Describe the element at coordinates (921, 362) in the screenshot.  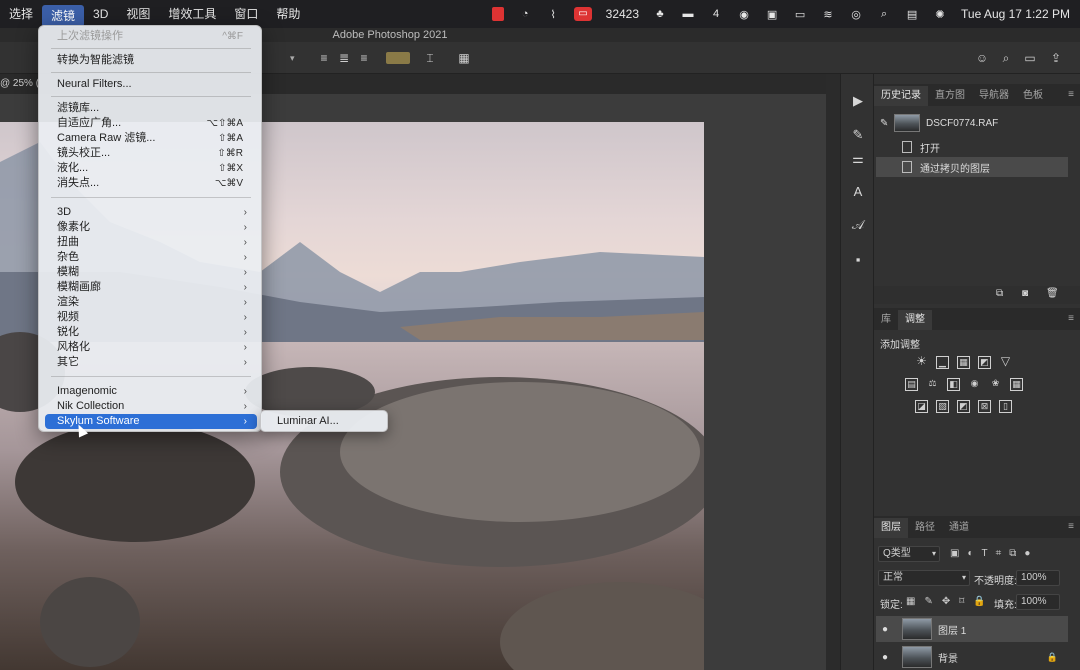
I see `brightness-icon: ☀` at that location.